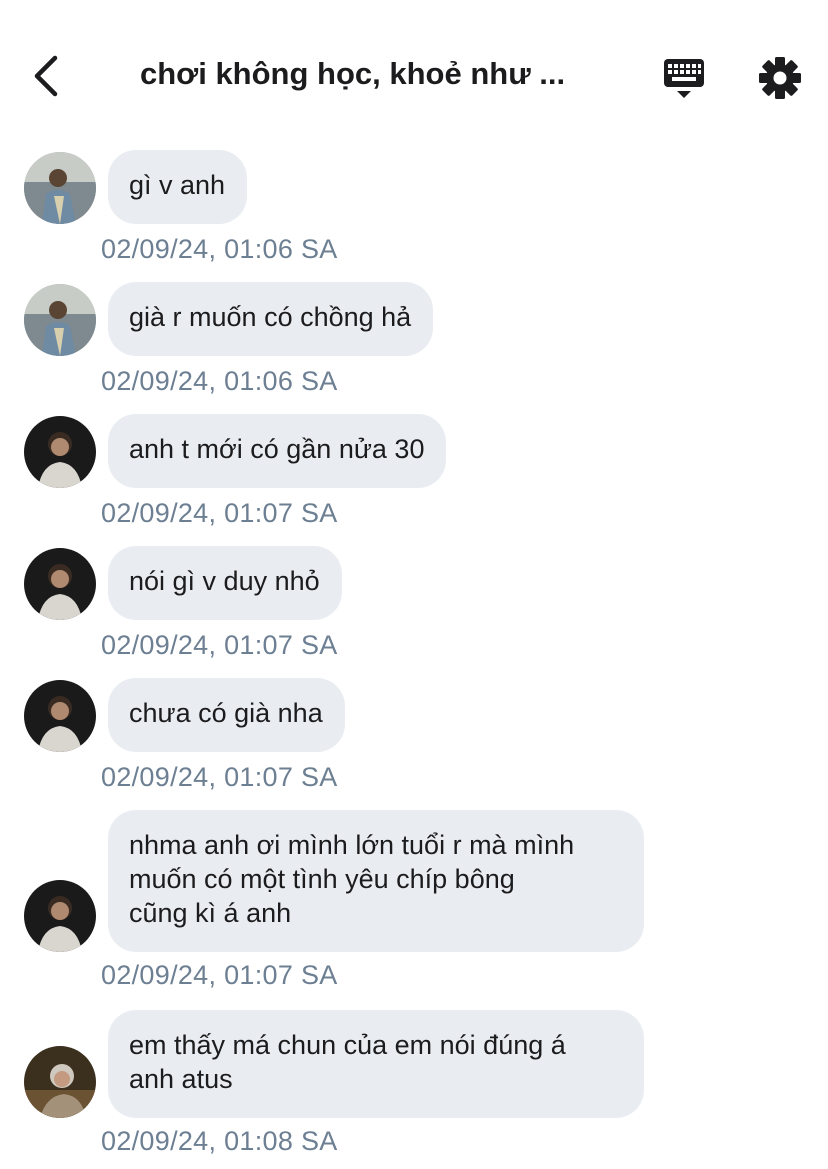 The width and height of the screenshot is (828, 1169). I want to click on gear-icon, so click(780, 78).